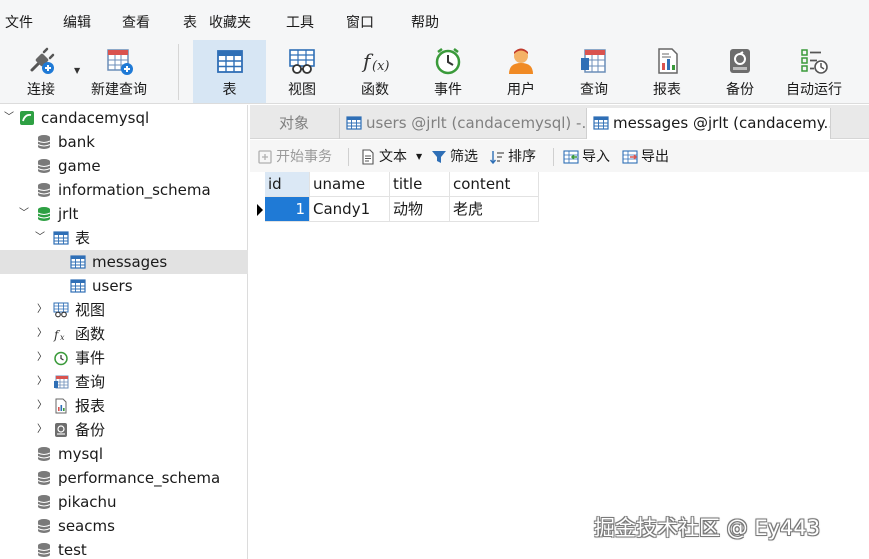  I want to click on mysql-connection-icon, so click(27, 118).